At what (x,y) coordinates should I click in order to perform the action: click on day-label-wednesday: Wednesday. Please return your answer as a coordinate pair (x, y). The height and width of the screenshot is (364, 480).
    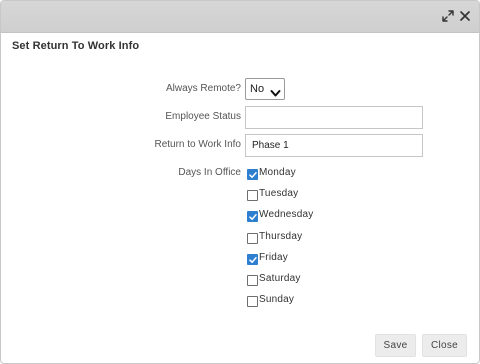
    Looking at the image, I should click on (286, 214).